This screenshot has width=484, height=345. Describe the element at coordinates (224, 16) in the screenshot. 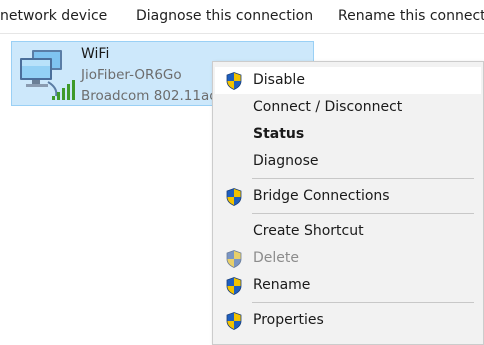

I see `toolbar-diagnose-button: Diagnose this connection` at that location.